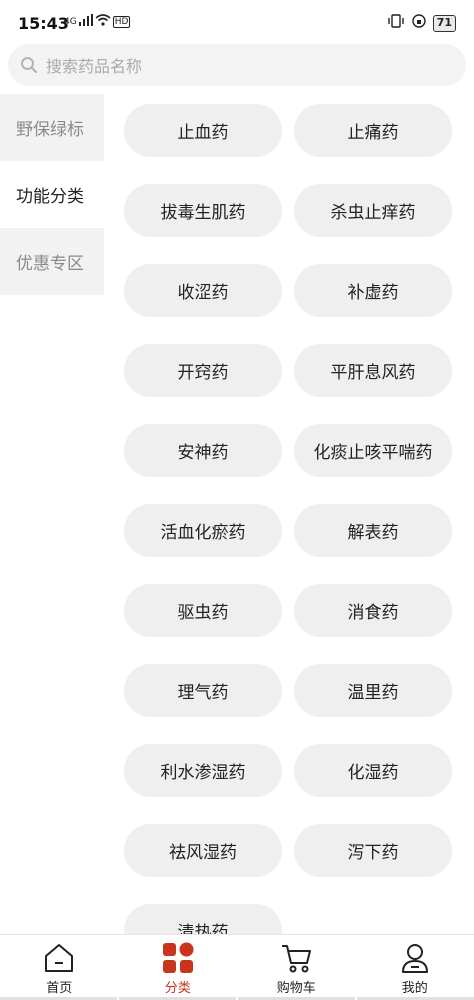  Describe the element at coordinates (414, 958) in the screenshot. I see `profile-icon` at that location.